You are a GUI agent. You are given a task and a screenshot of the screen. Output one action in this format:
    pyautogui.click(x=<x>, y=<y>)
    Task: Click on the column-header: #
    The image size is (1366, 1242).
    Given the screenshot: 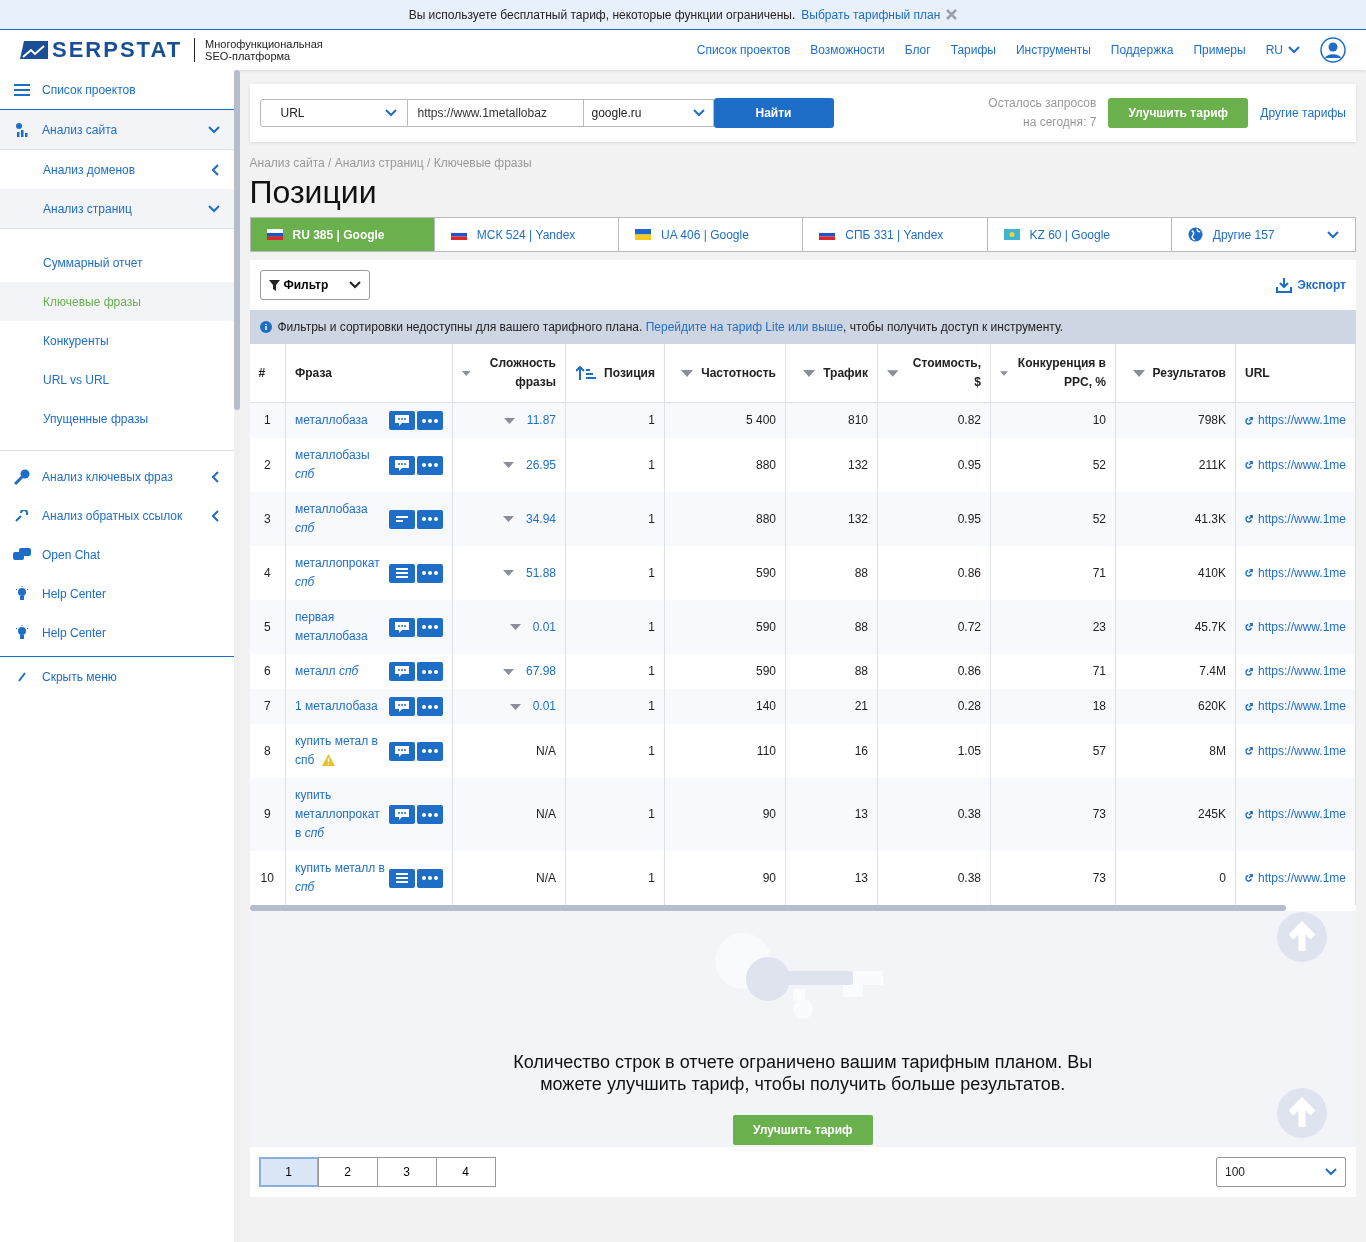 What is the action you would take?
    pyautogui.click(x=267, y=373)
    